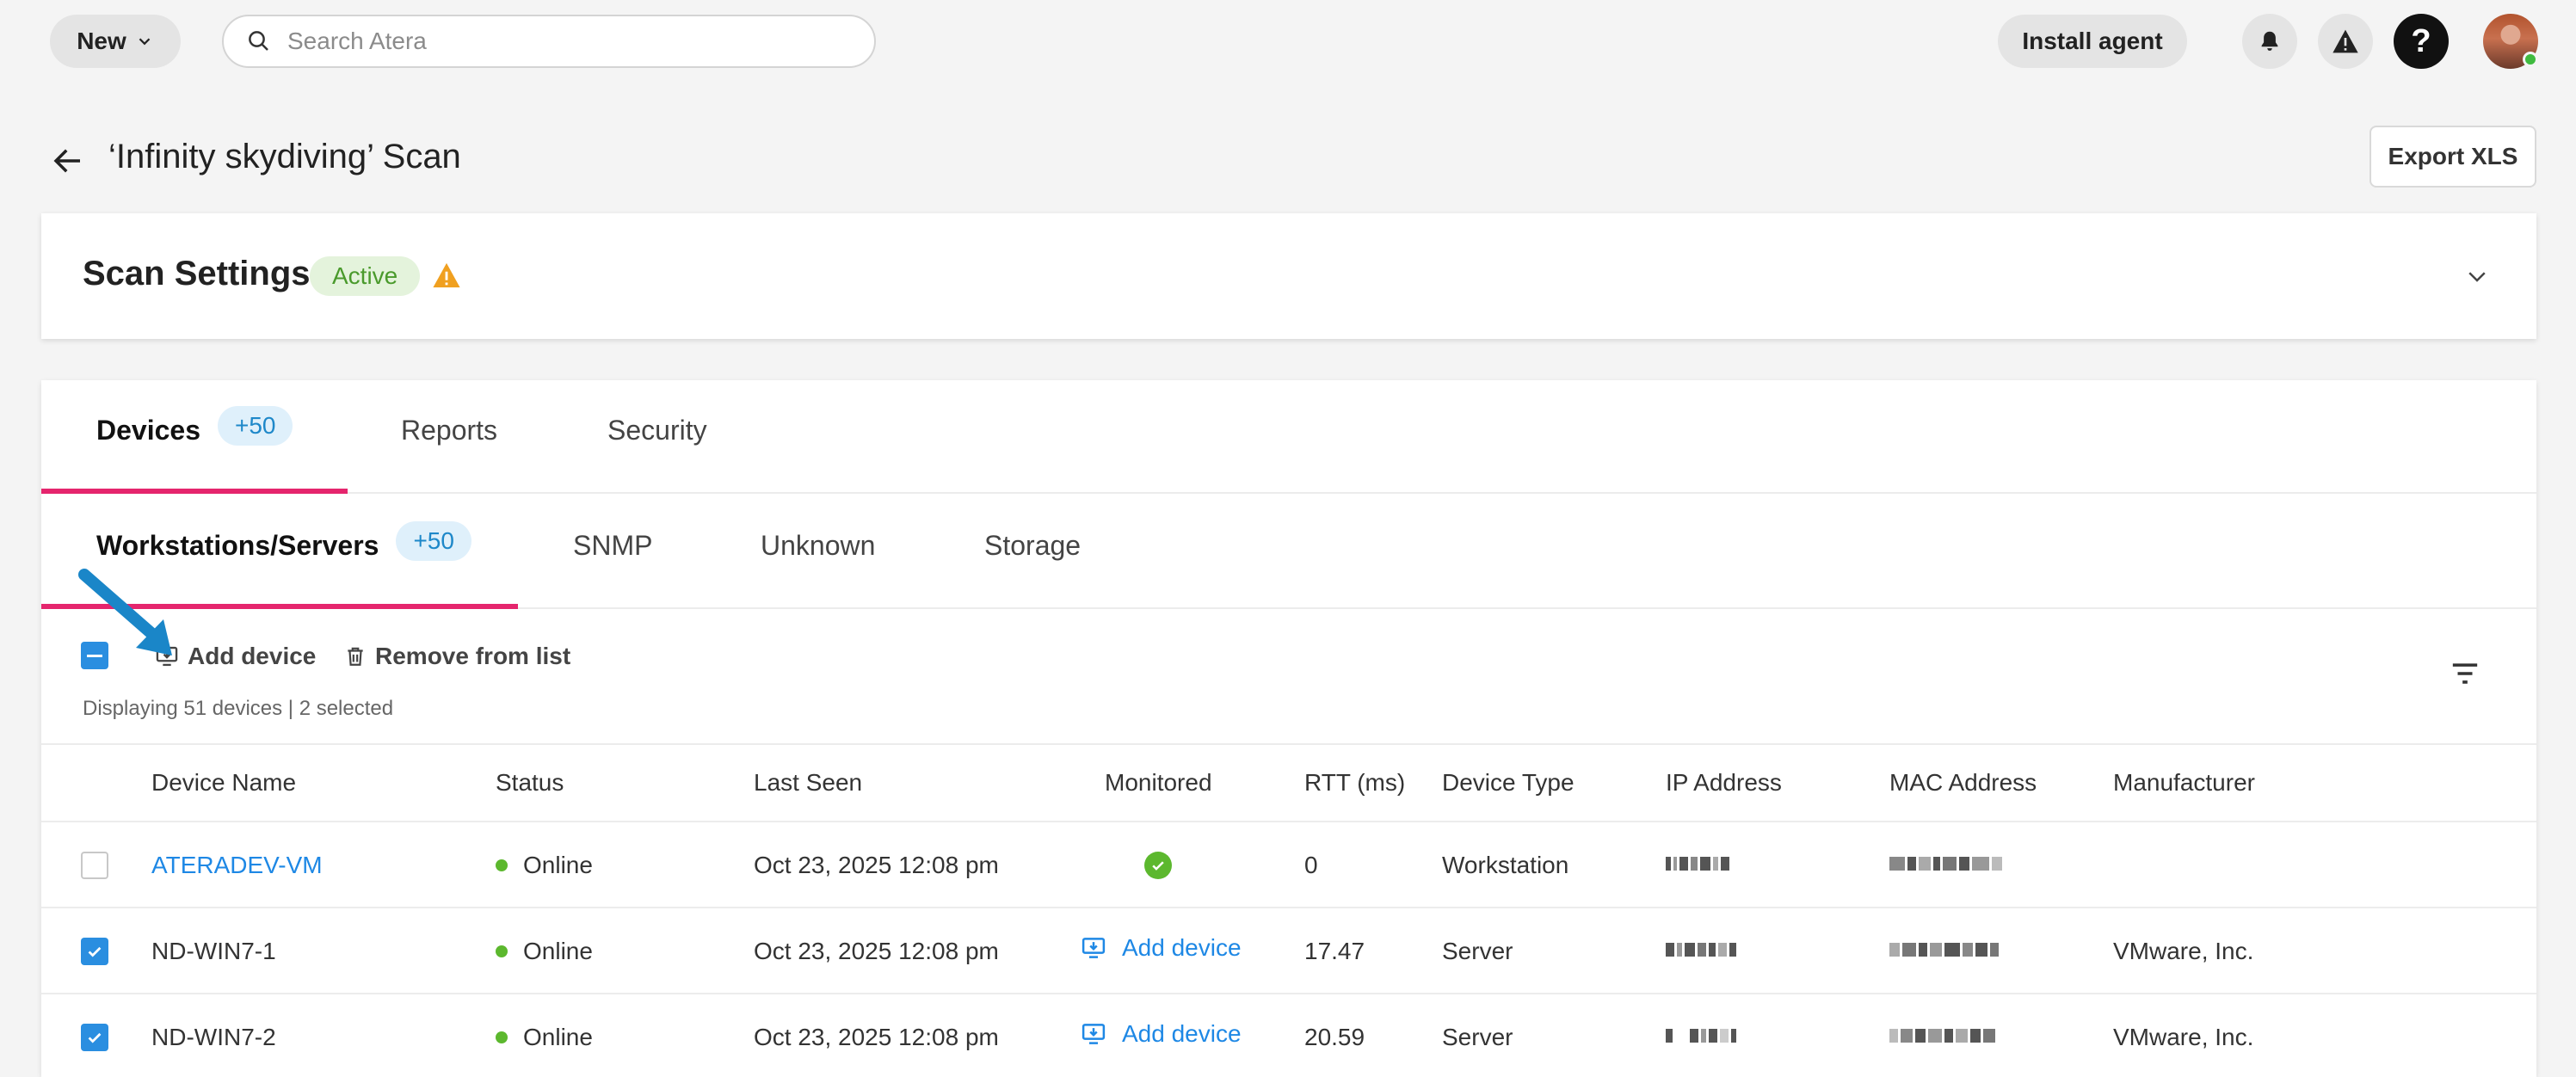  What do you see at coordinates (530, 783) in the screenshot?
I see `column-header: Status` at bounding box center [530, 783].